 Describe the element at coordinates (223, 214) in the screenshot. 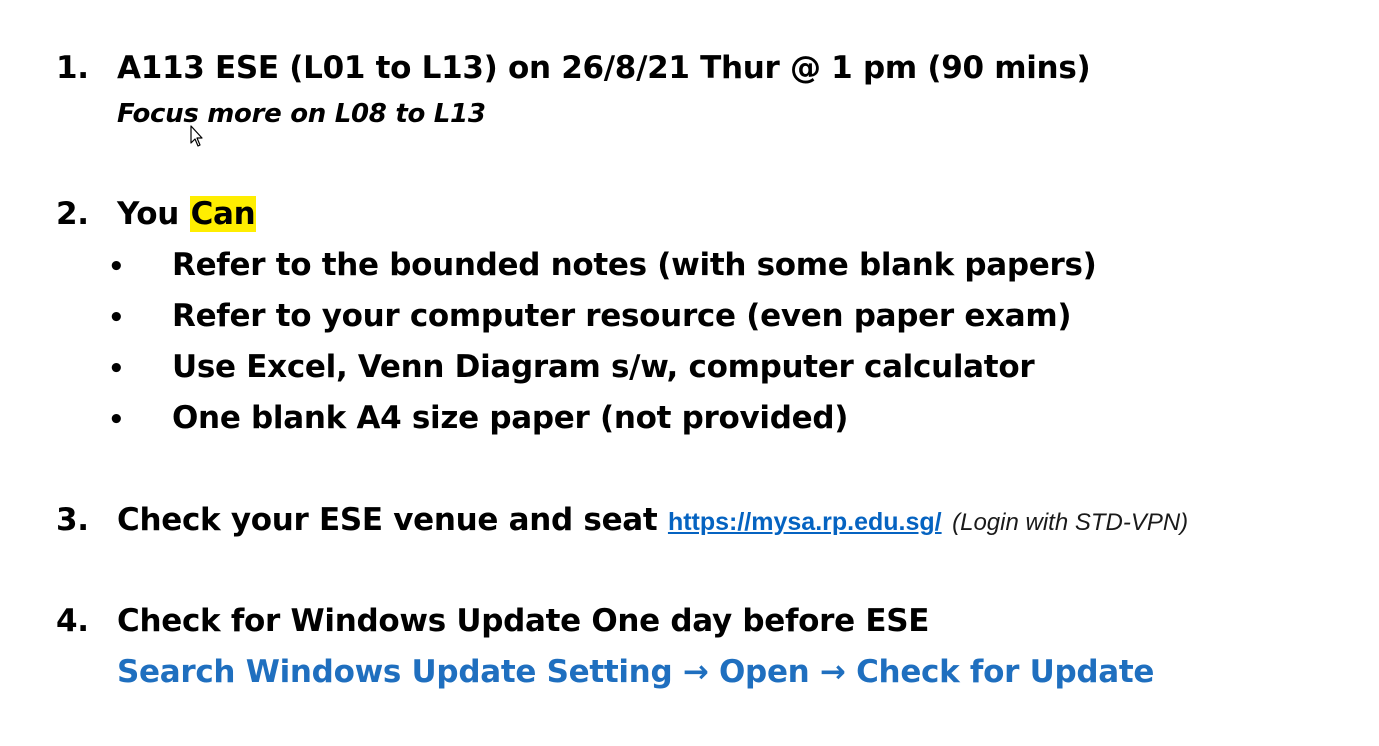

I see `highlighted-word: Can` at that location.